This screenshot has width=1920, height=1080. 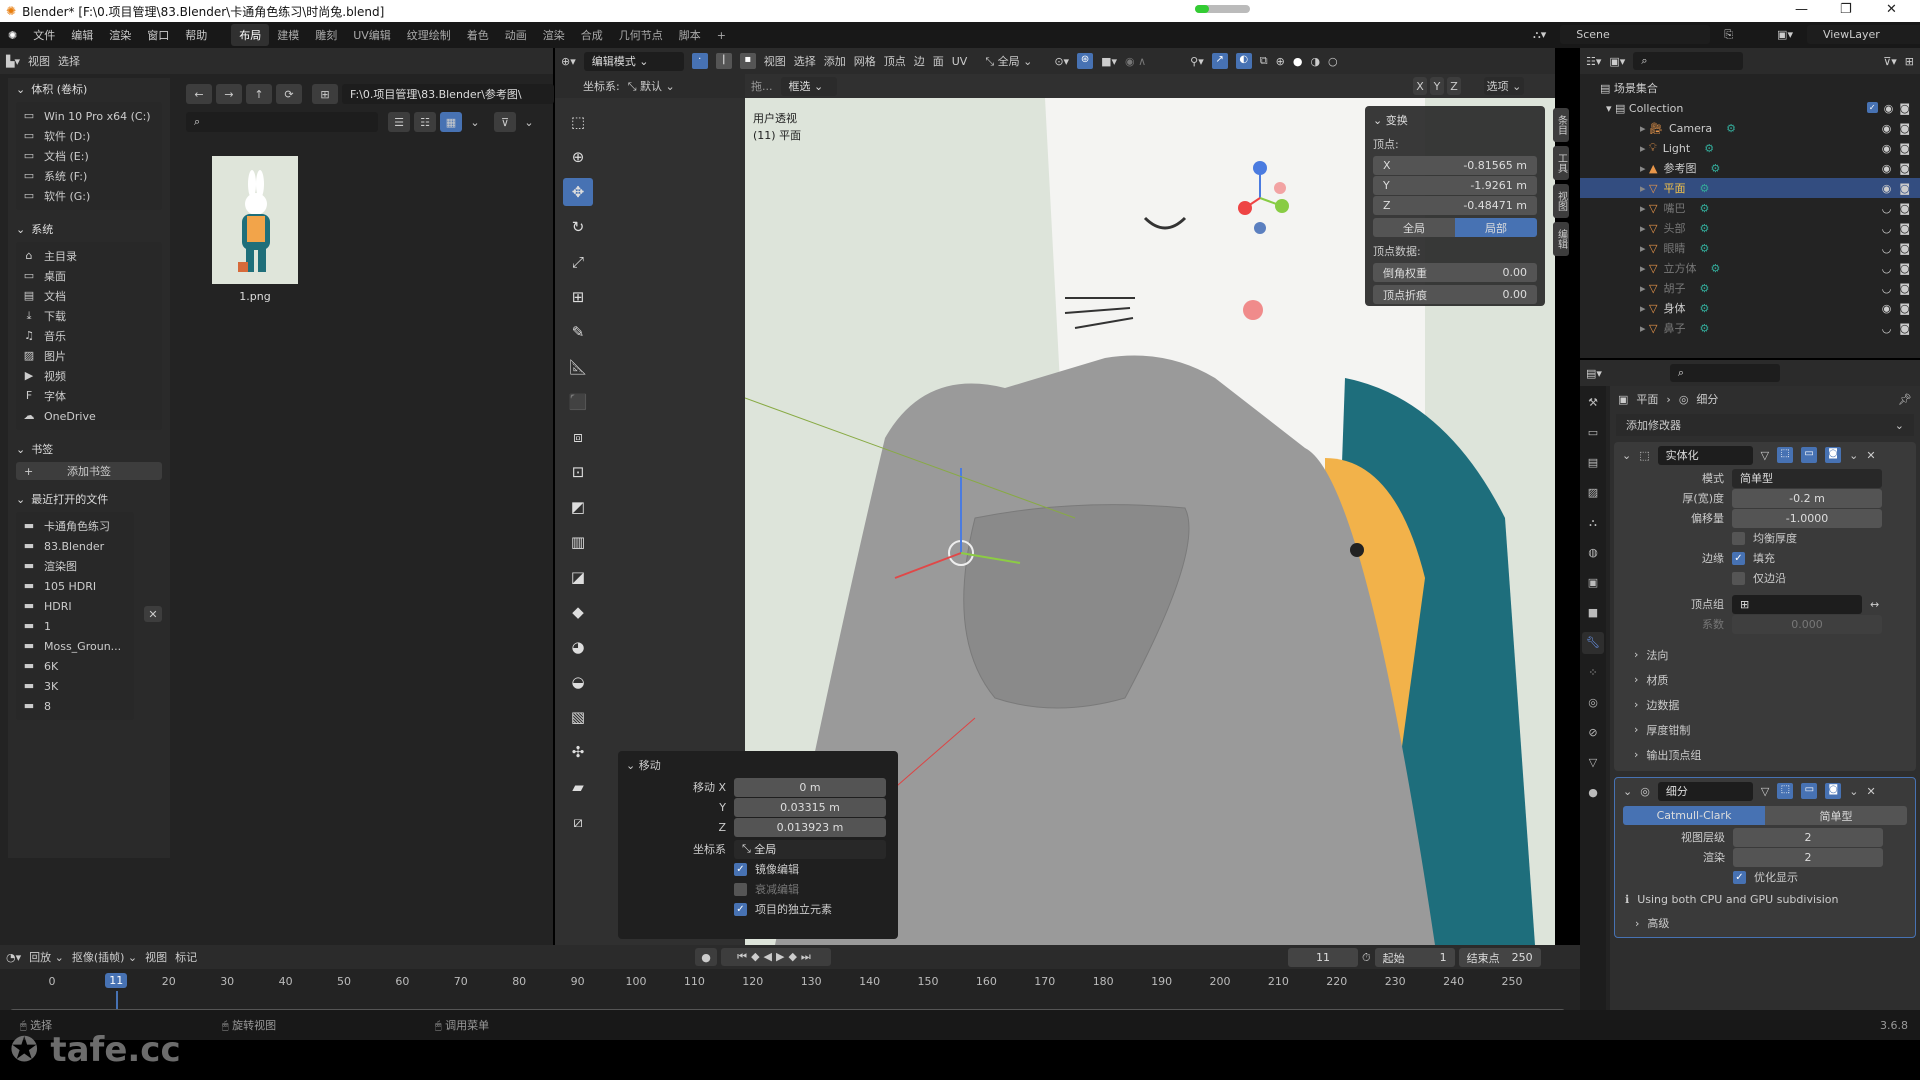 I want to click on add-modifier-dropdown: 添加修改器 ⌄, so click(x=1765, y=425).